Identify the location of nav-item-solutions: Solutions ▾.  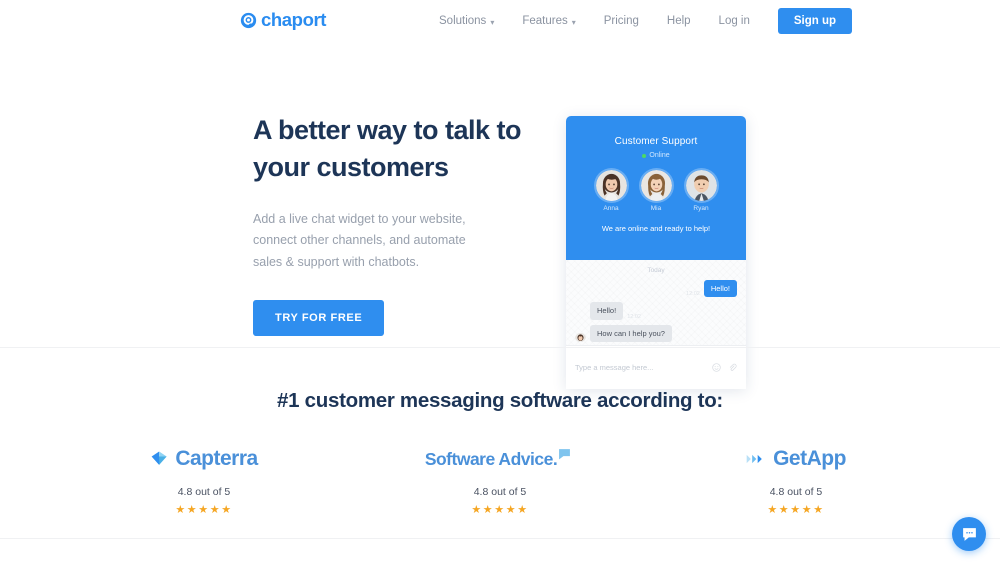
(466, 21).